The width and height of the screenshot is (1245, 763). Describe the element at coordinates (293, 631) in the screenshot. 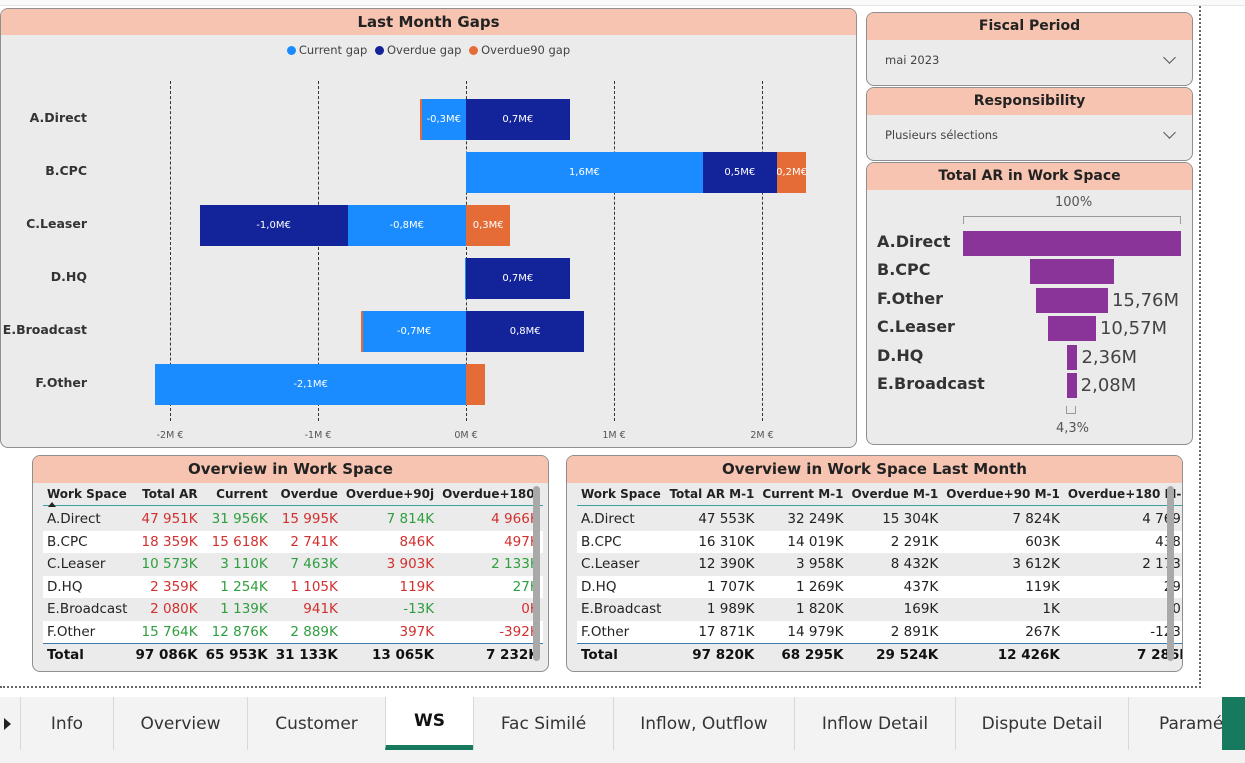

I see `table-row: F.Other 15 764K 12 876K 2 889K 397K -392K` at that location.